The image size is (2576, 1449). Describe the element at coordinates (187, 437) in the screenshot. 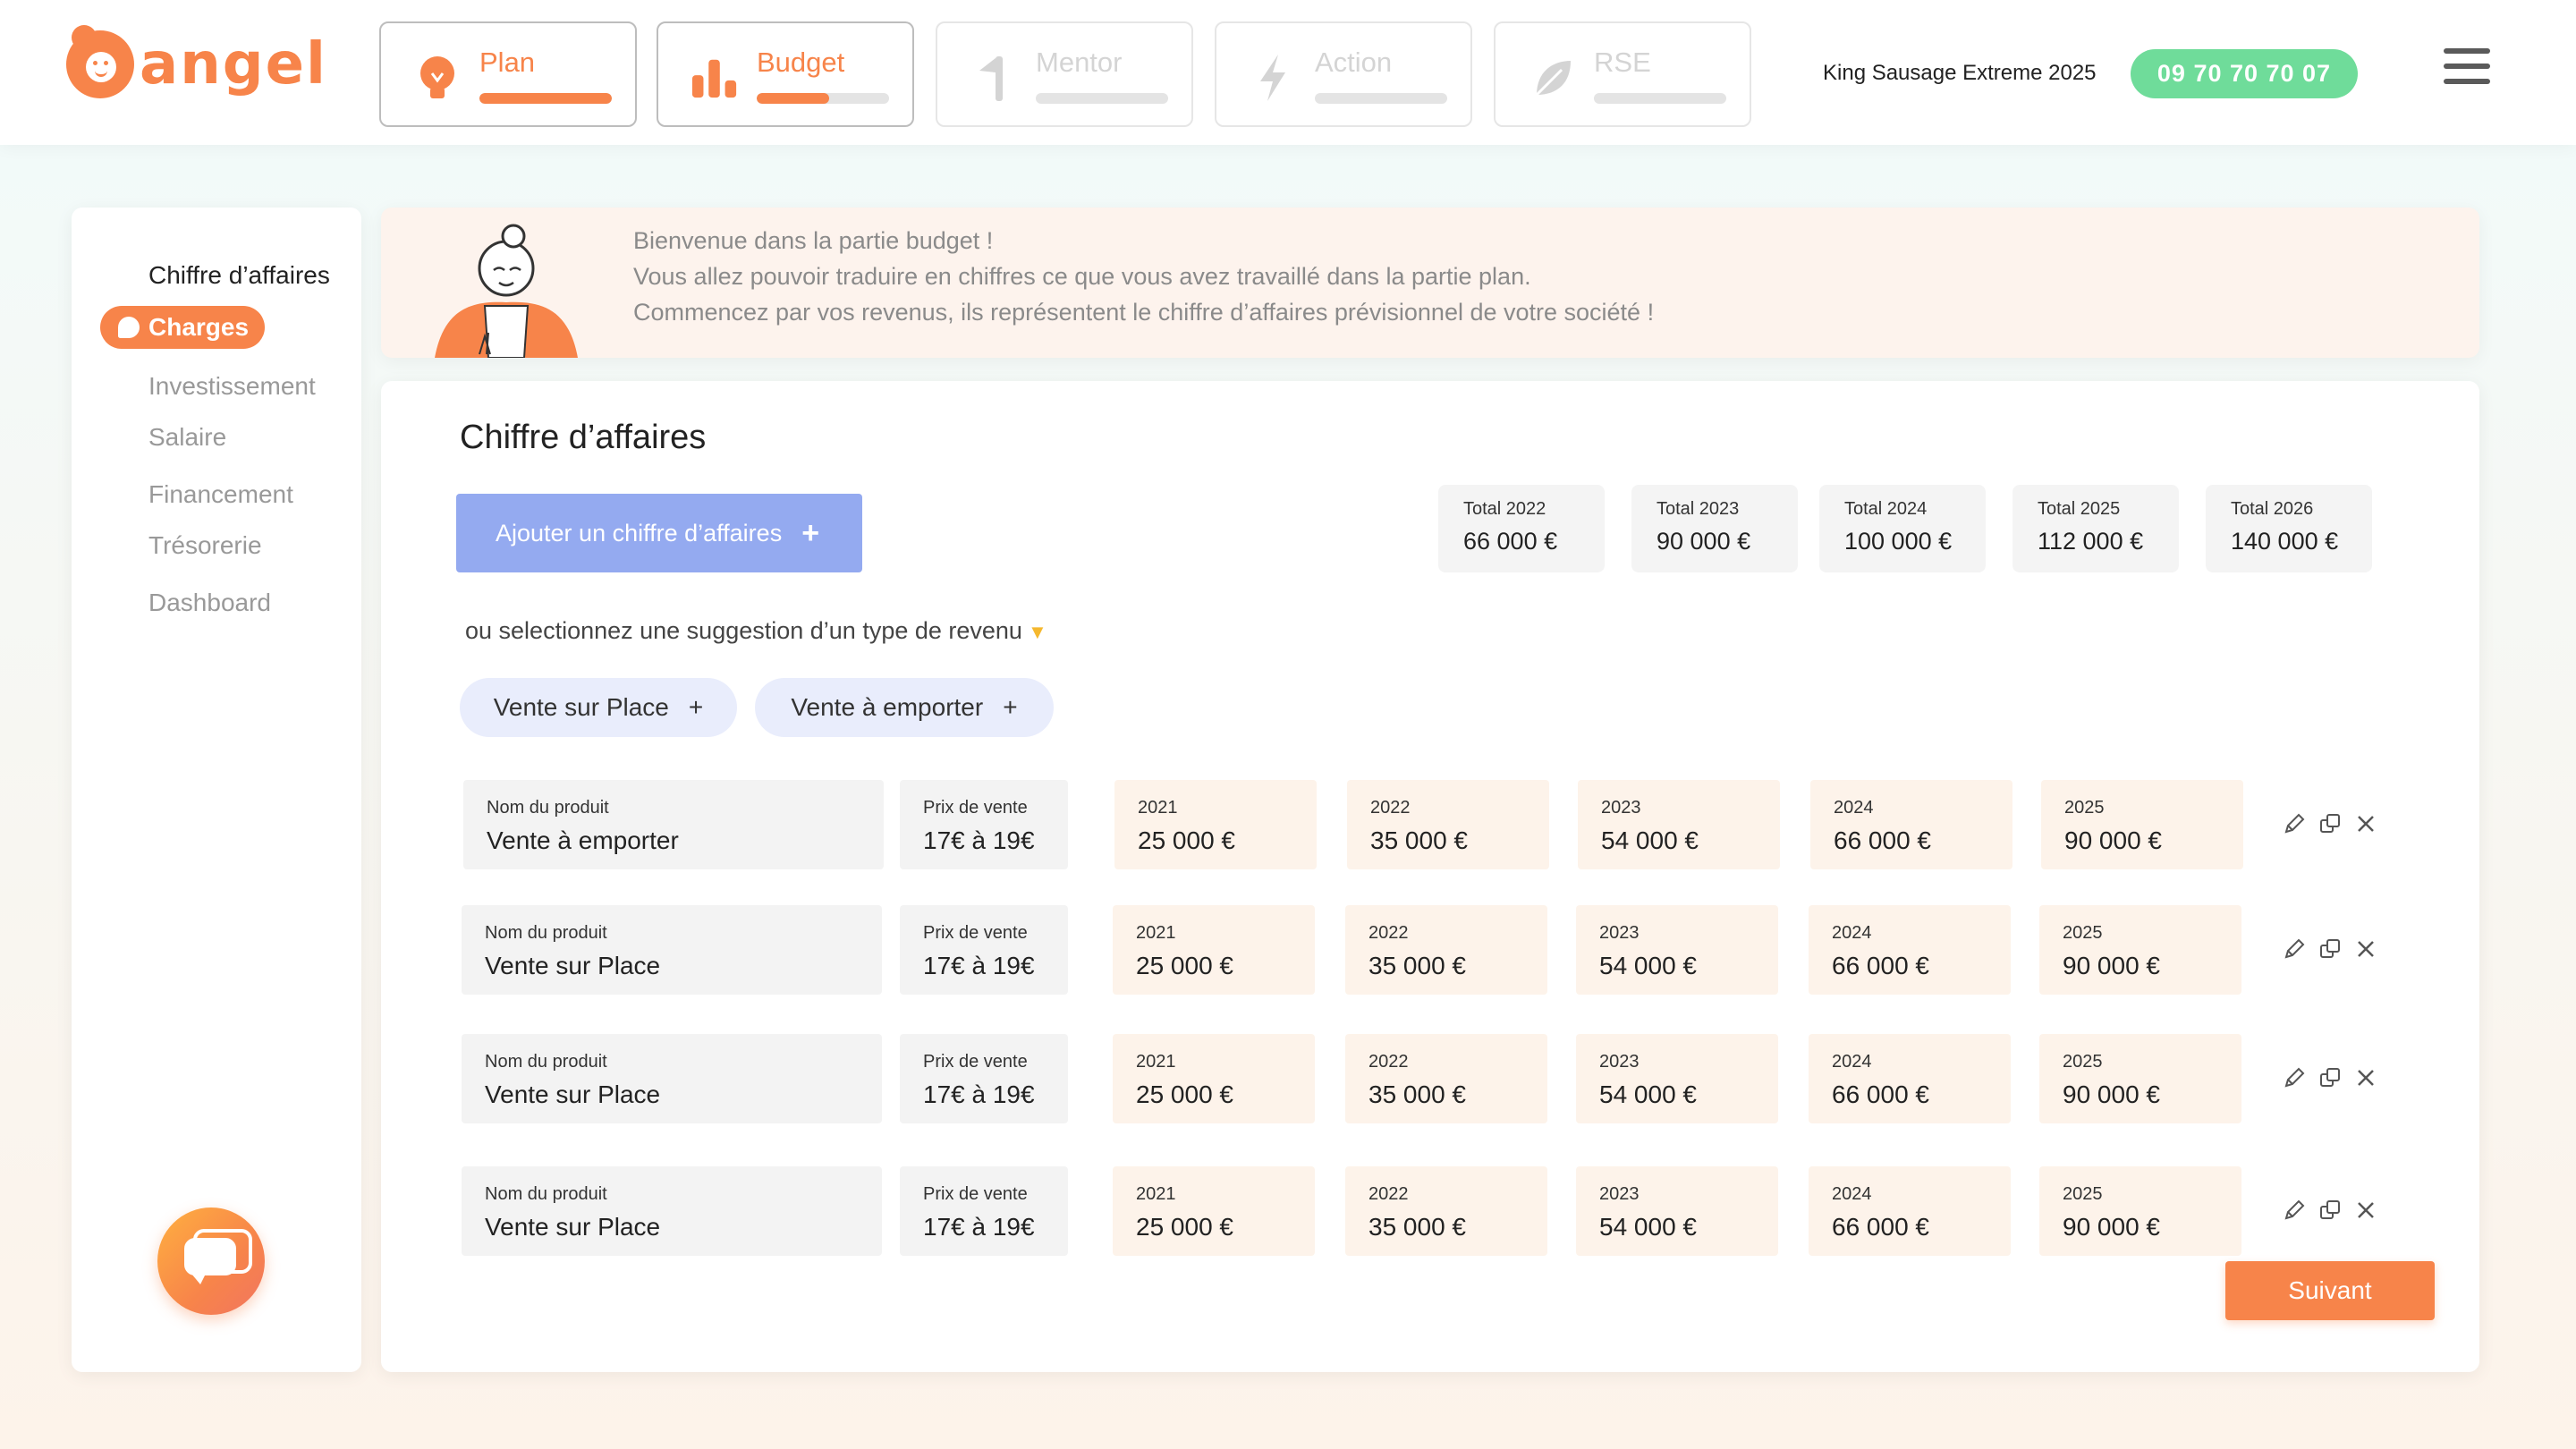

I see `sidebar-item-salaire: Salaire` at that location.